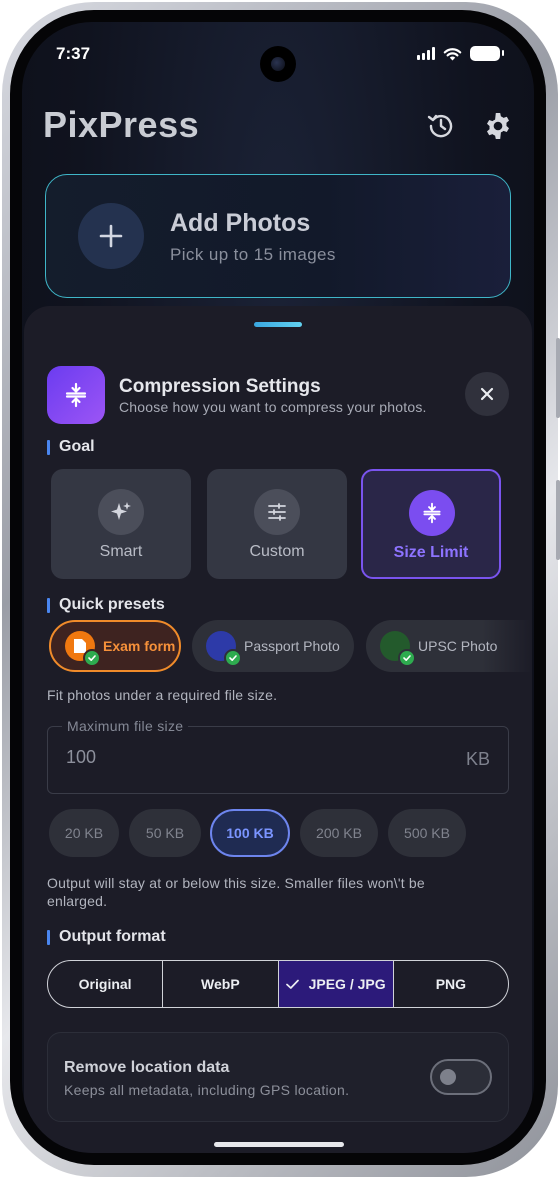 This screenshot has width=560, height=1179. I want to click on goal-option-label: Smart, so click(121, 551).